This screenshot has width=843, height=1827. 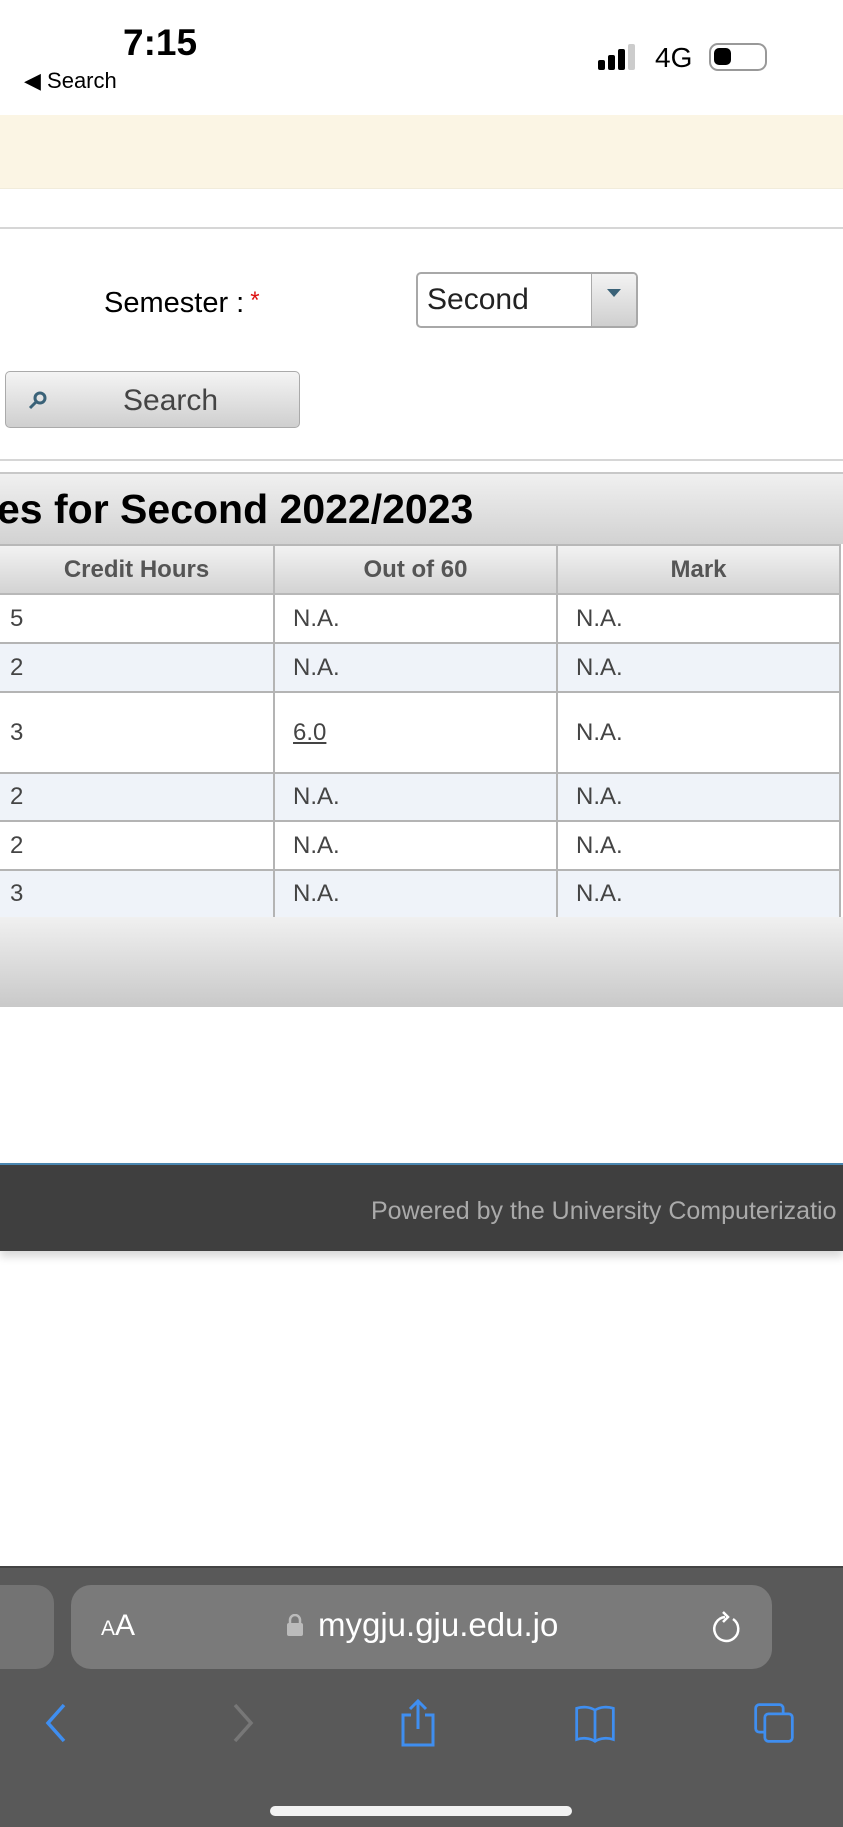 What do you see at coordinates (160, 42) in the screenshot?
I see `status-time: 7:15` at bounding box center [160, 42].